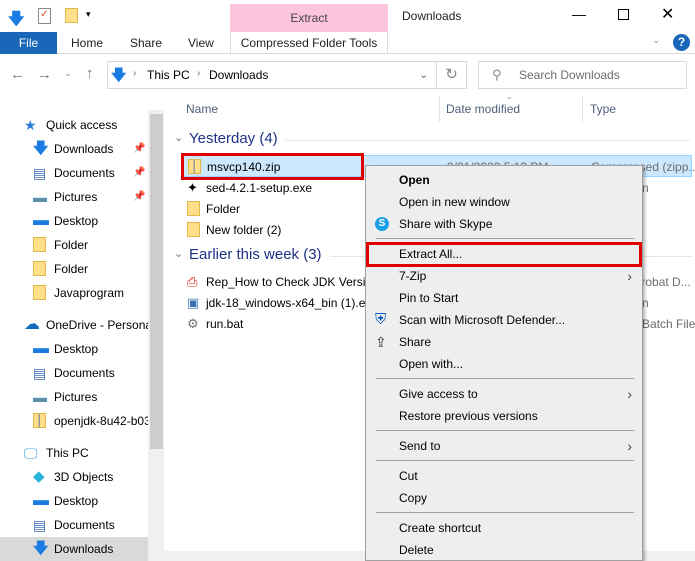 The width and height of the screenshot is (695, 561). I want to click on window-title: Downloads, so click(432, 16).